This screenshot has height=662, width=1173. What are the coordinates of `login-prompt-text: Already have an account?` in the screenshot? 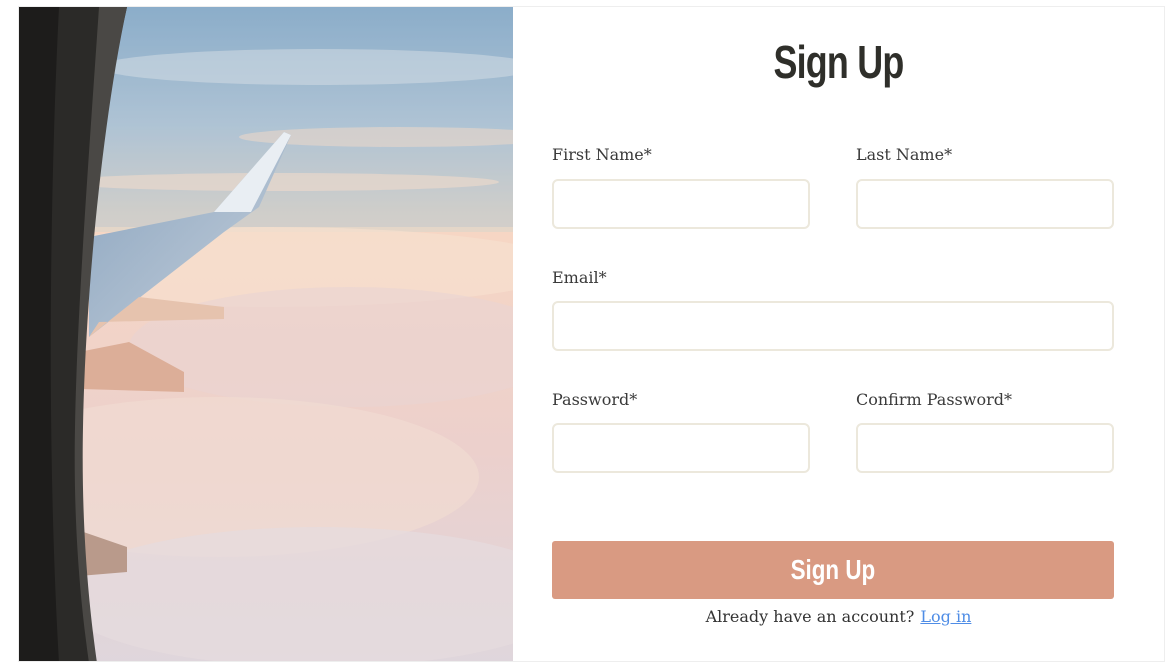 It's located at (810, 616).